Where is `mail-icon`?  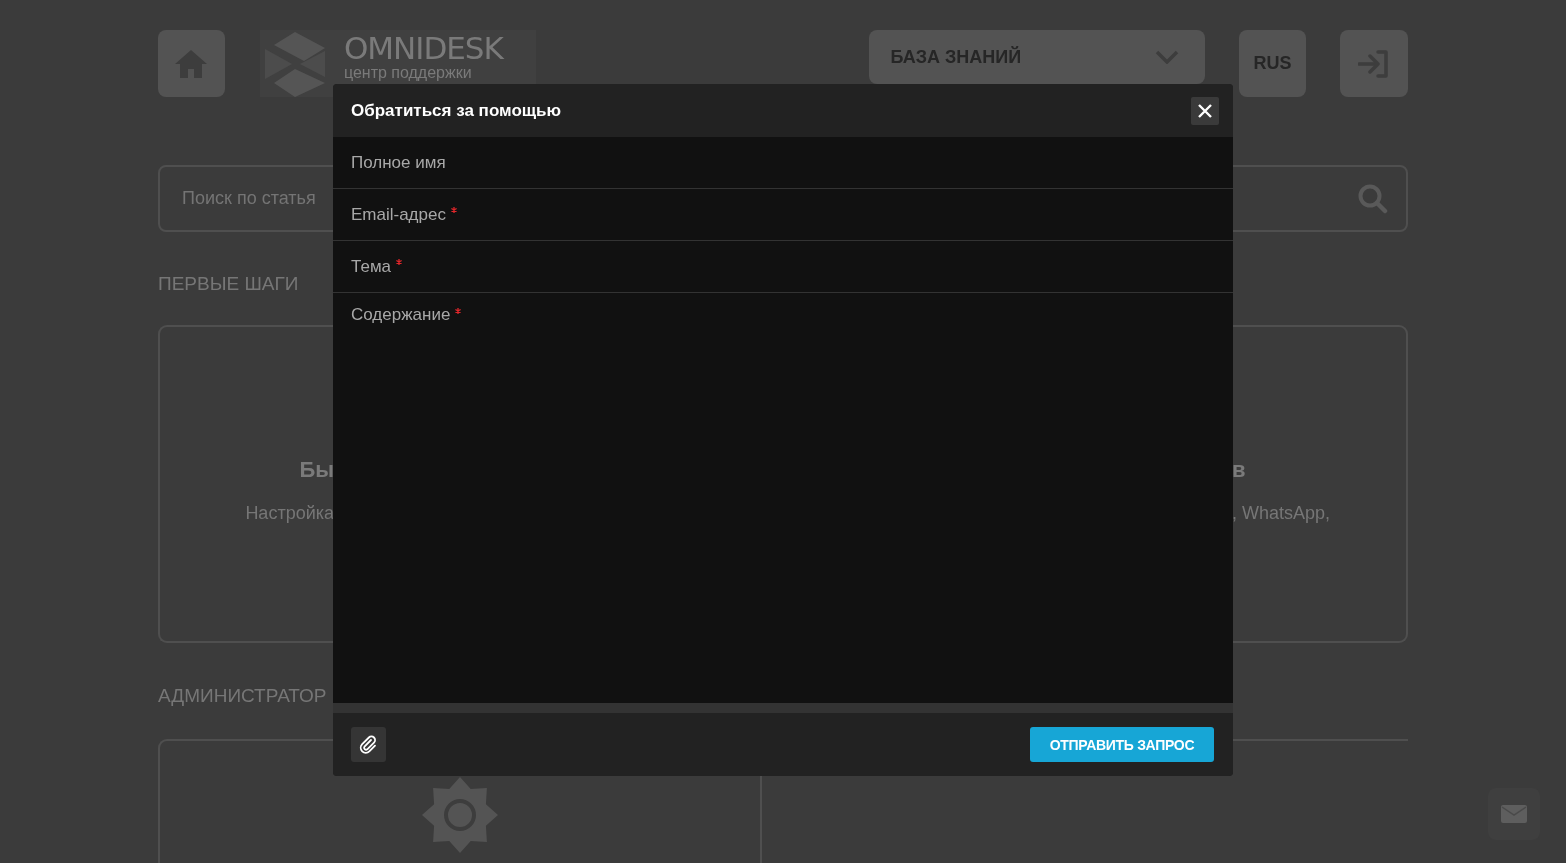 mail-icon is located at coordinates (1514, 814).